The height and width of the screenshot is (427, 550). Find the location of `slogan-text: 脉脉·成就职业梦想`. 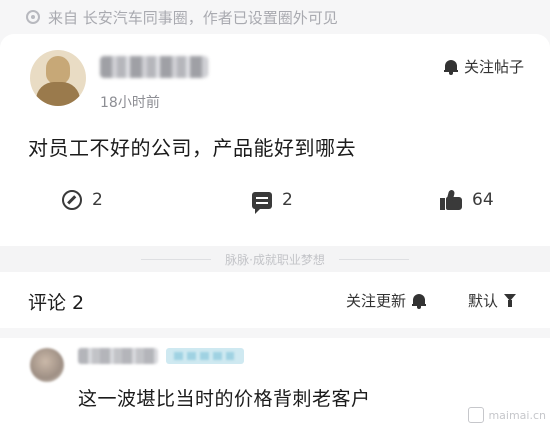

slogan-text: 脉脉·成就职业梦想 is located at coordinates (275, 259).